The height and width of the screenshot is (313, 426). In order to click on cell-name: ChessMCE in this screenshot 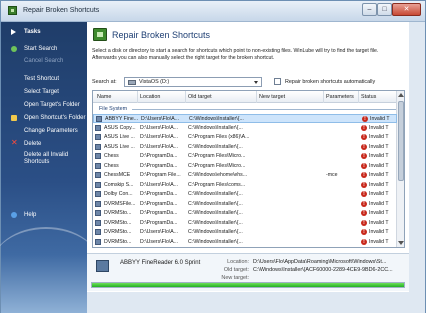, I will do `click(117, 175)`.